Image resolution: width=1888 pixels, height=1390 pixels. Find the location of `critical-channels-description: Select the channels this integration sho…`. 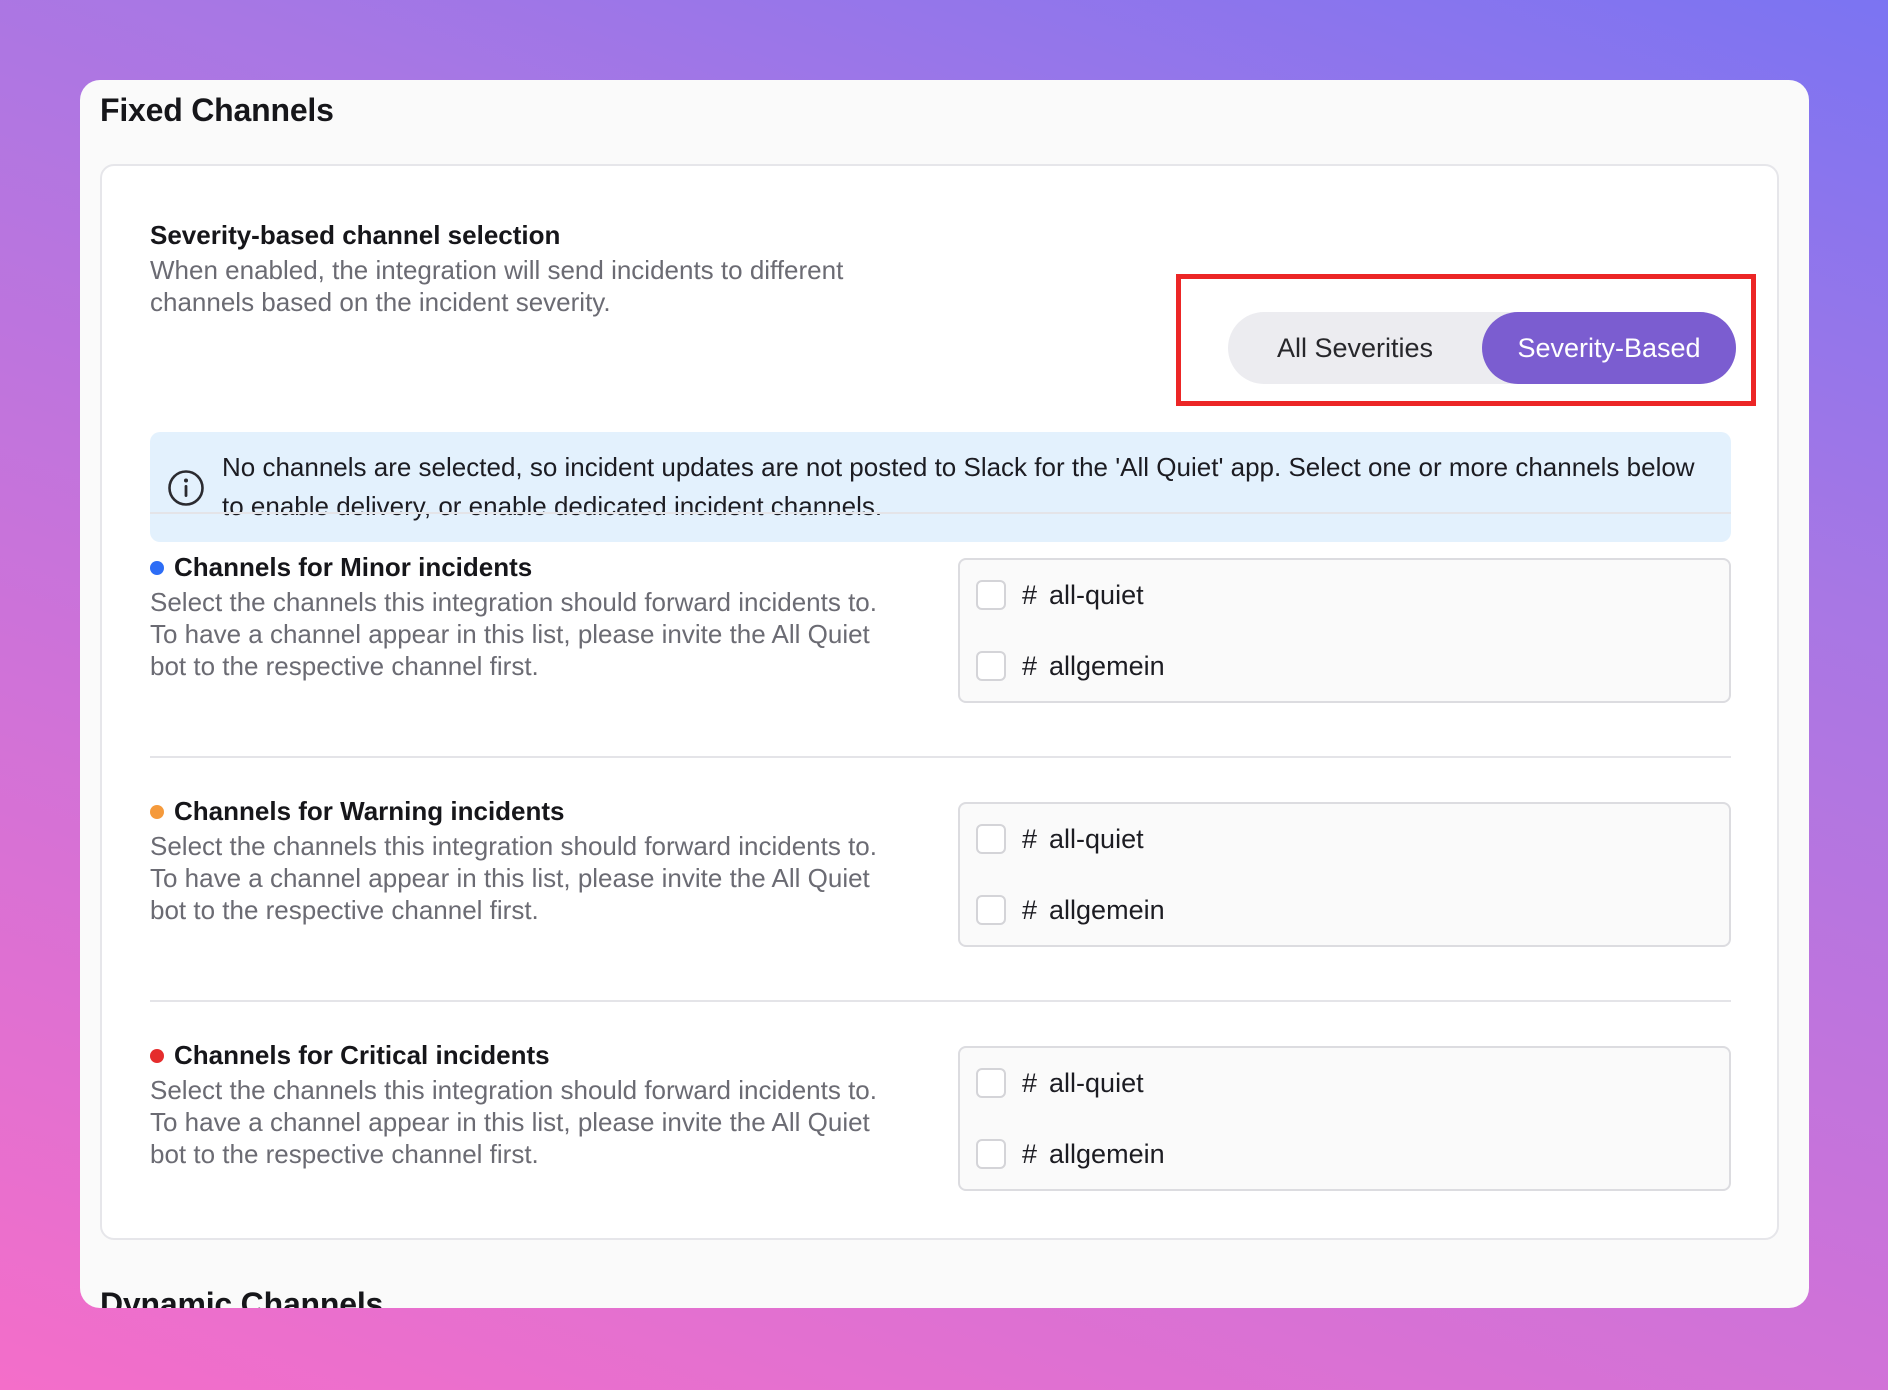

critical-channels-description: Select the channels this integration sho… is located at coordinates (513, 1122).